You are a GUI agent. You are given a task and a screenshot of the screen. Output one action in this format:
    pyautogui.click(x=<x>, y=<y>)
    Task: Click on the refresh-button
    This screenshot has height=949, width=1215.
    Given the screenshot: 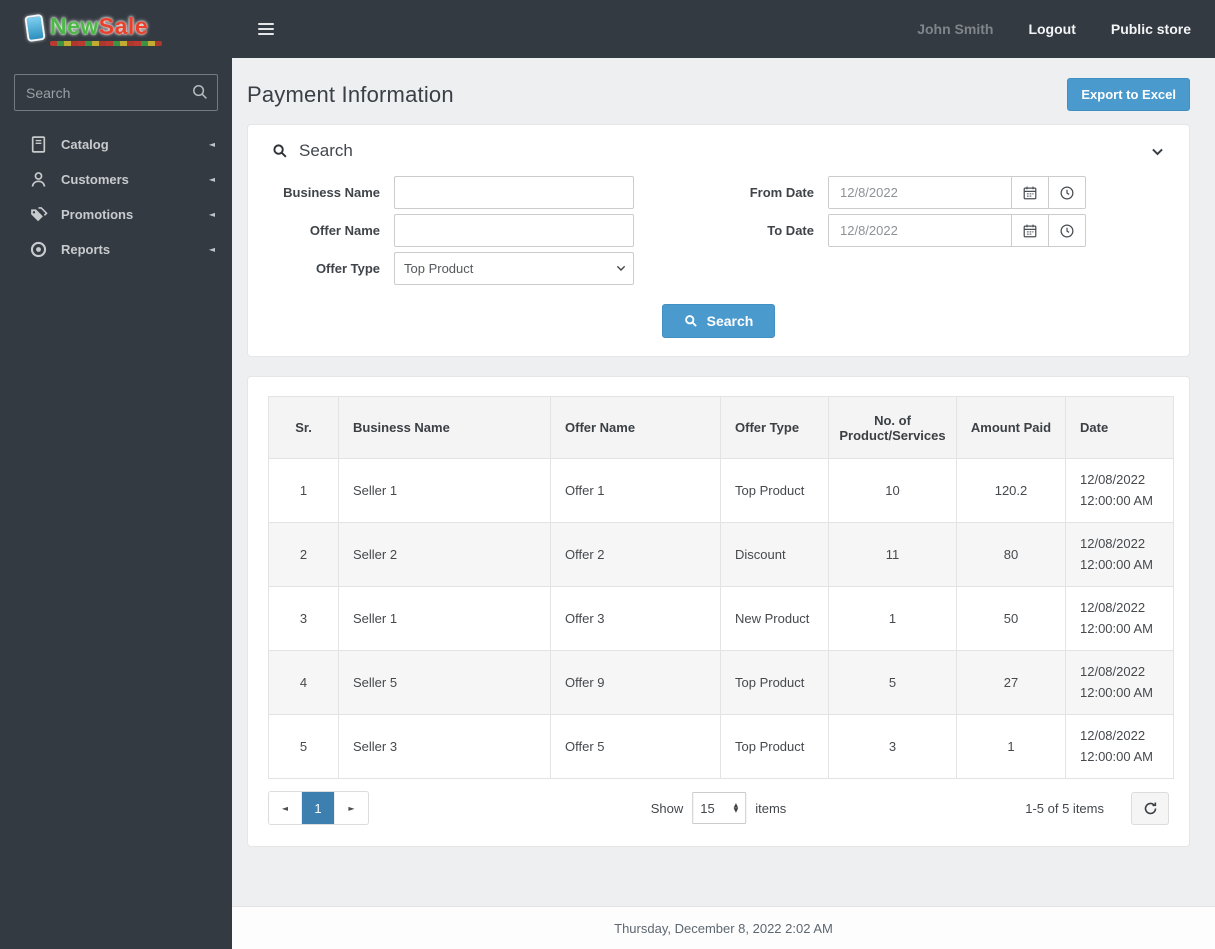 What is the action you would take?
    pyautogui.click(x=1150, y=808)
    